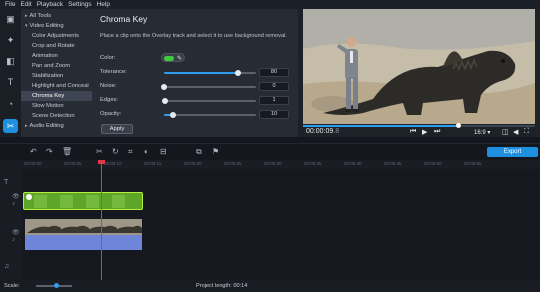  Describe the element at coordinates (13, 204) in the screenshot. I see `overlay-mute-icon: ♪` at that location.